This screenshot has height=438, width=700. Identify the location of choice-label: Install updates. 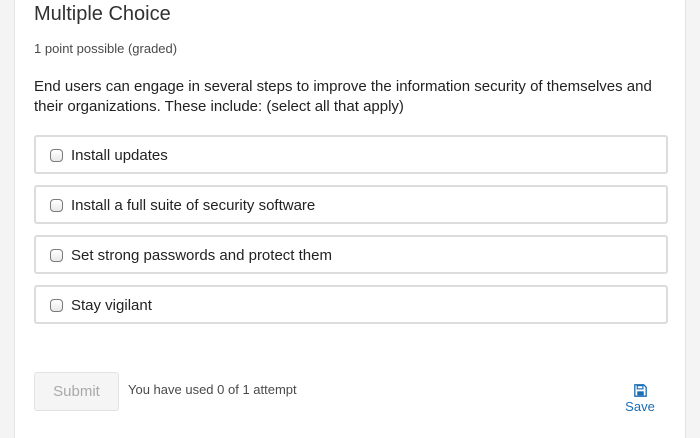
(119, 155).